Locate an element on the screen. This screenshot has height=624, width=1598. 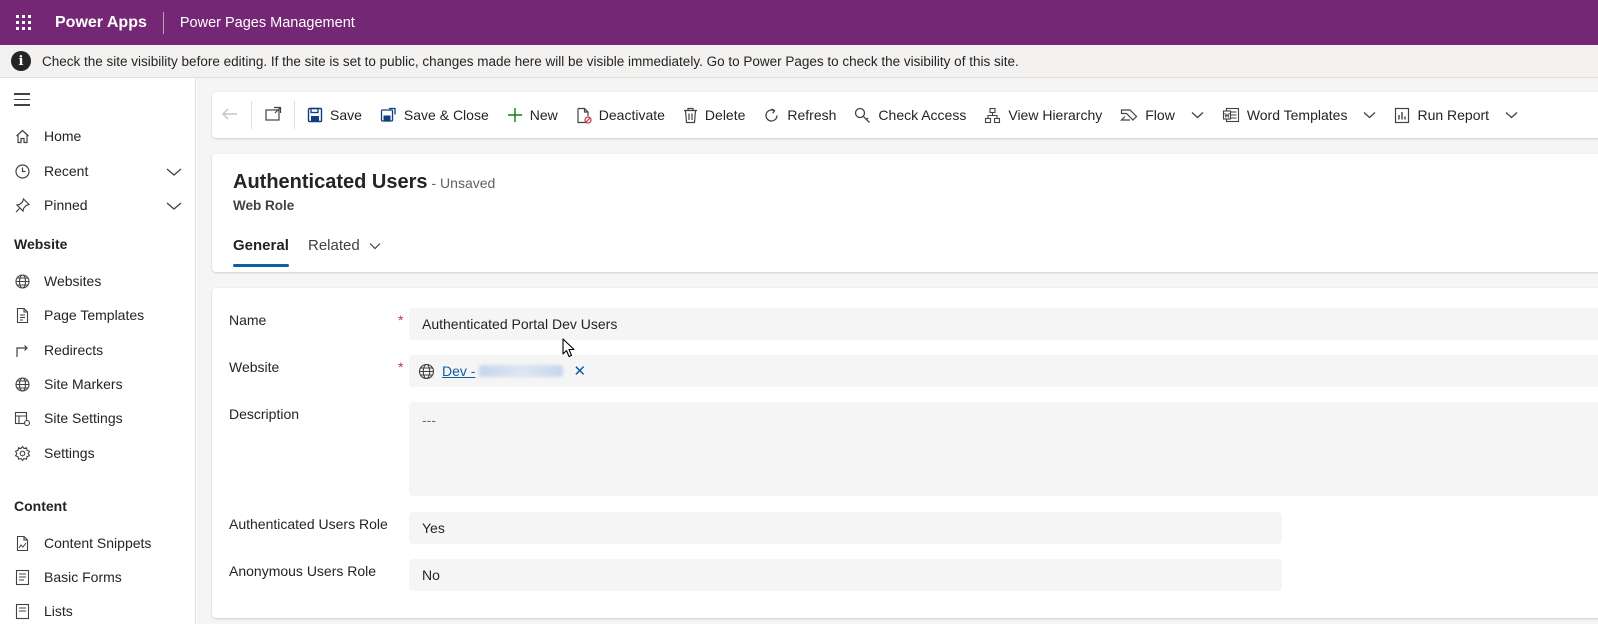
deactivate-button: Deactivate is located at coordinates (620, 115).